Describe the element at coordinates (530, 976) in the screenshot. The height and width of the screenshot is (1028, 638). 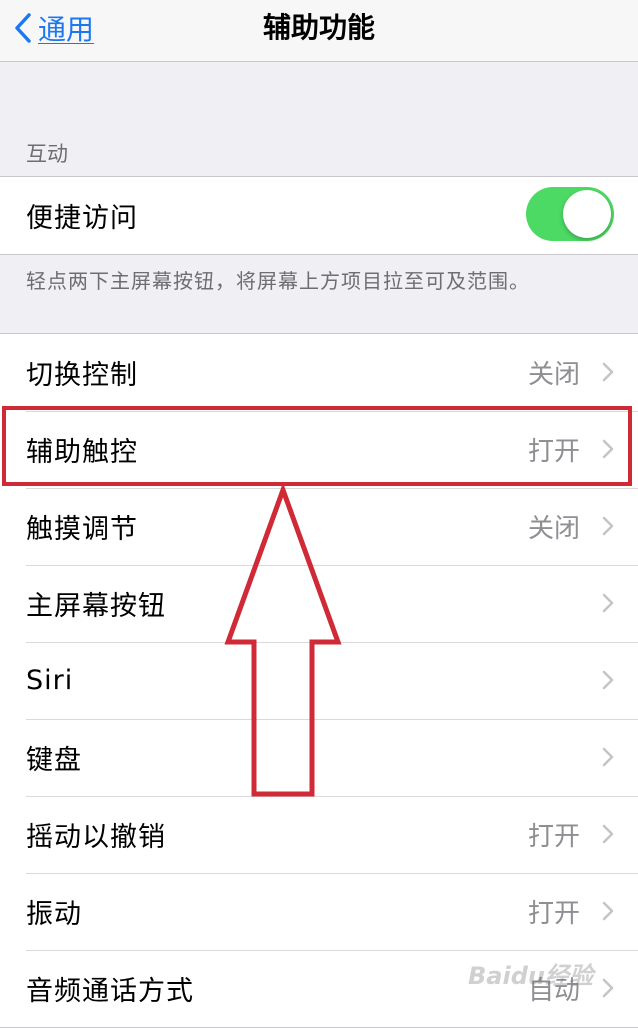
I see `watermark-logo: Baidu经验` at that location.